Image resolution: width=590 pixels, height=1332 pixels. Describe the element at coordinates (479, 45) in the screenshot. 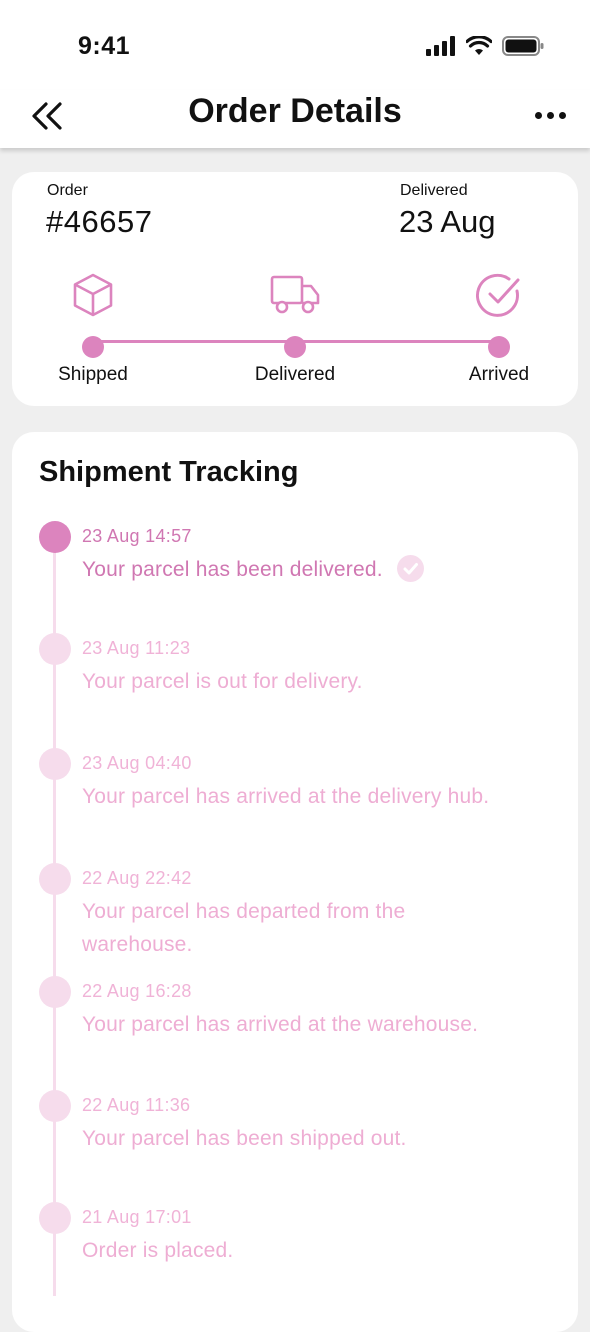

I see `wifi-icon` at that location.